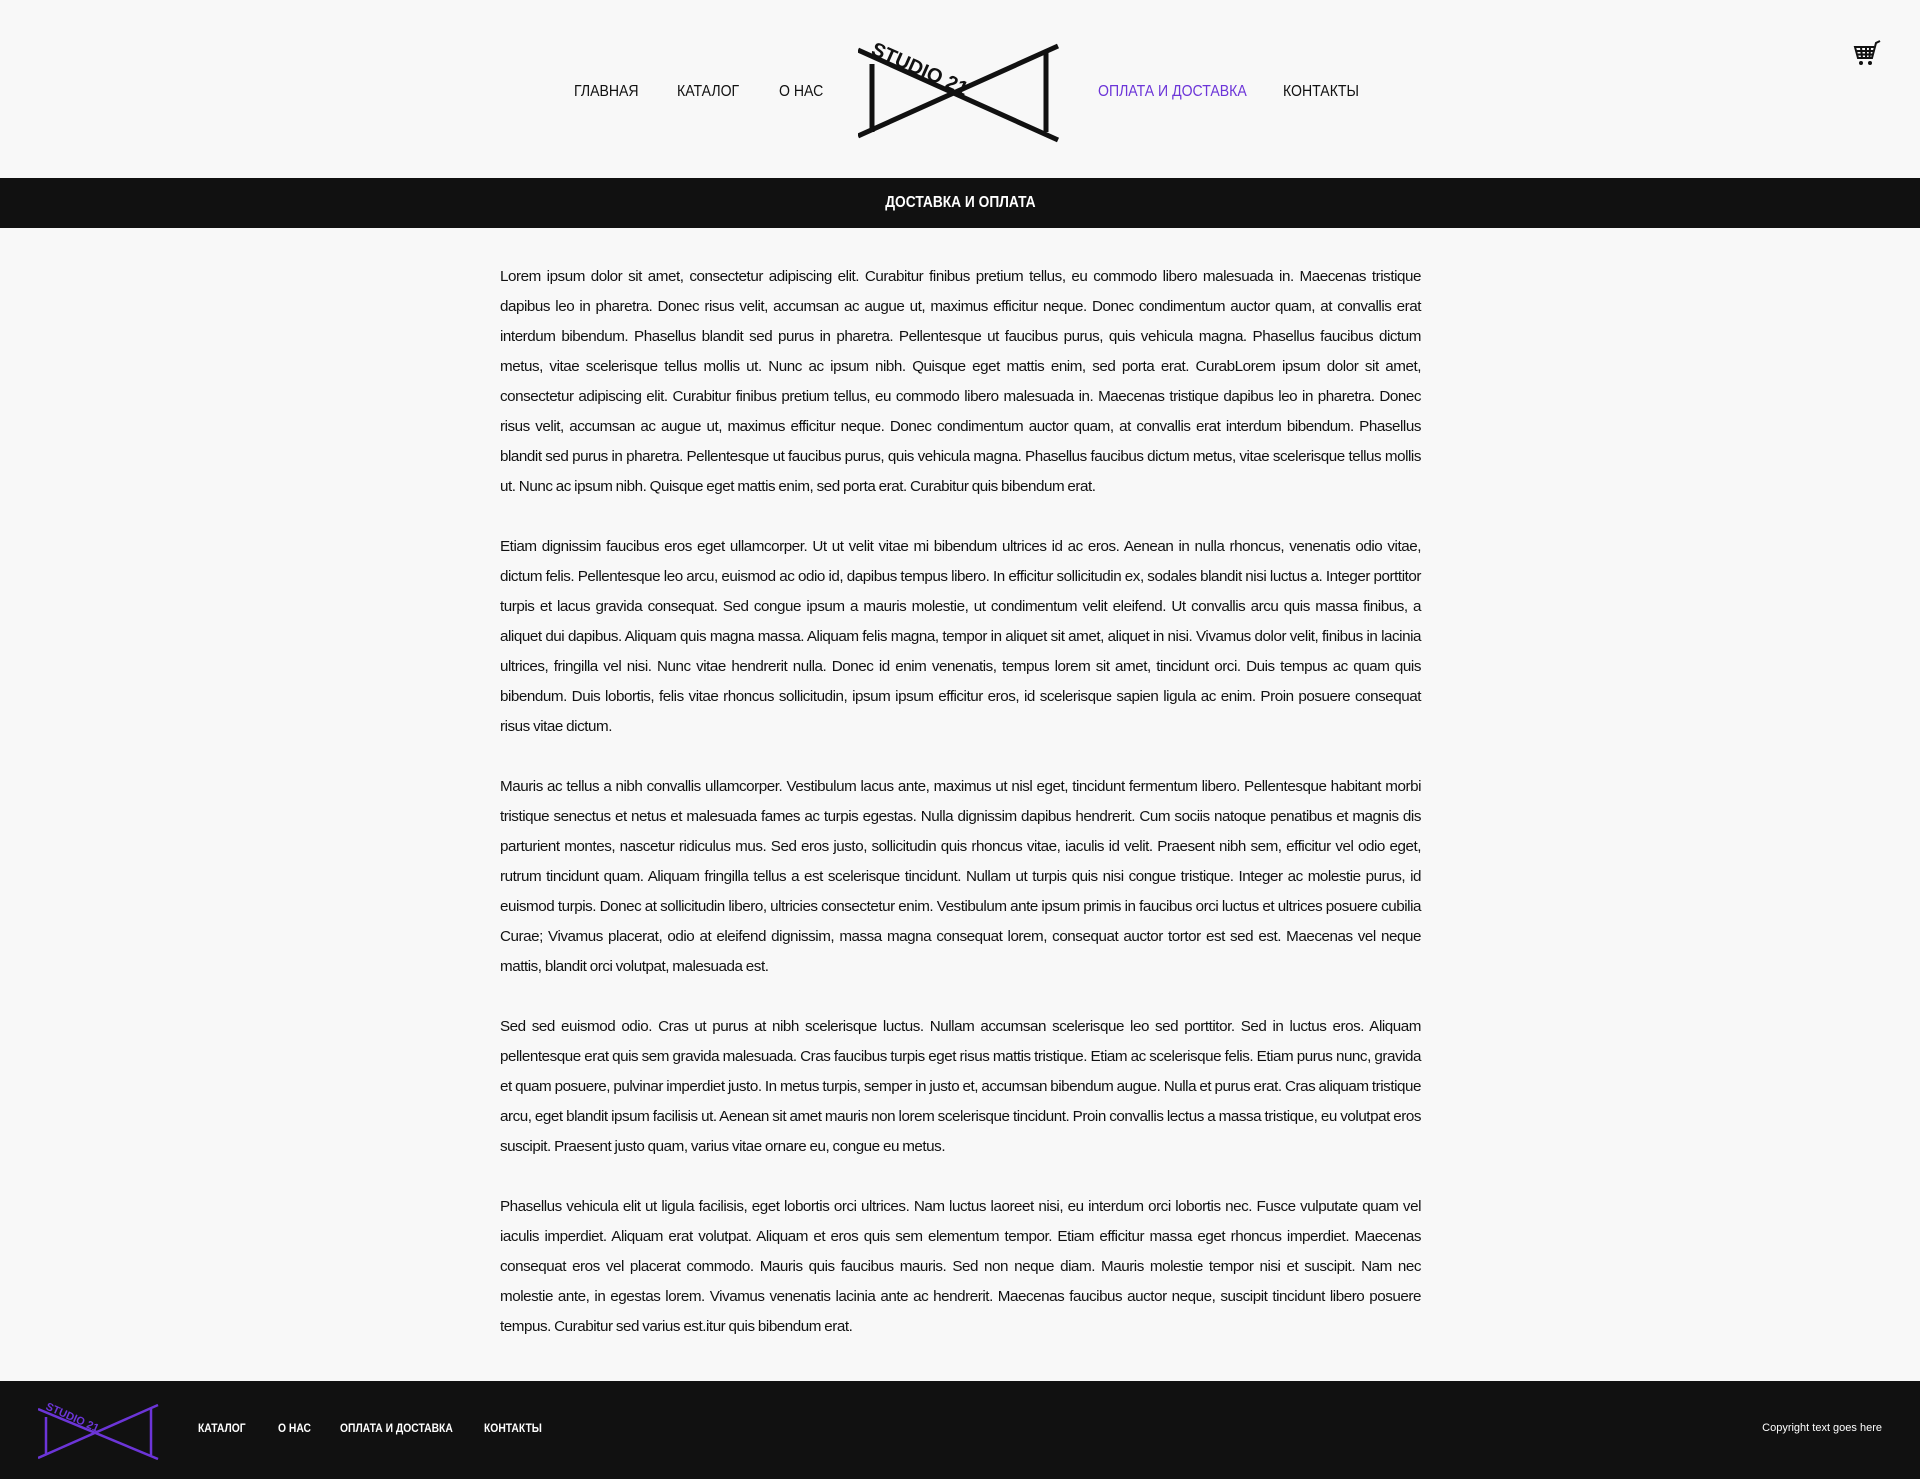  I want to click on footer-contacts-link: КОНТАКТЫ, so click(513, 1428).